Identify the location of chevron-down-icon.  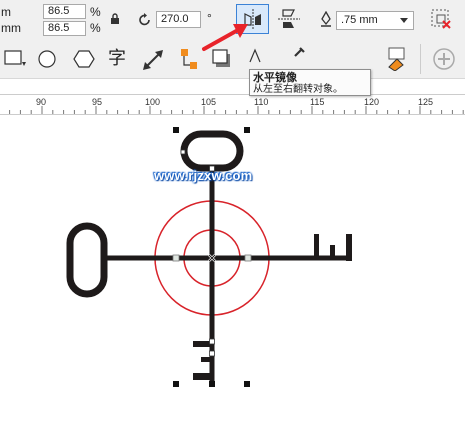
(404, 20).